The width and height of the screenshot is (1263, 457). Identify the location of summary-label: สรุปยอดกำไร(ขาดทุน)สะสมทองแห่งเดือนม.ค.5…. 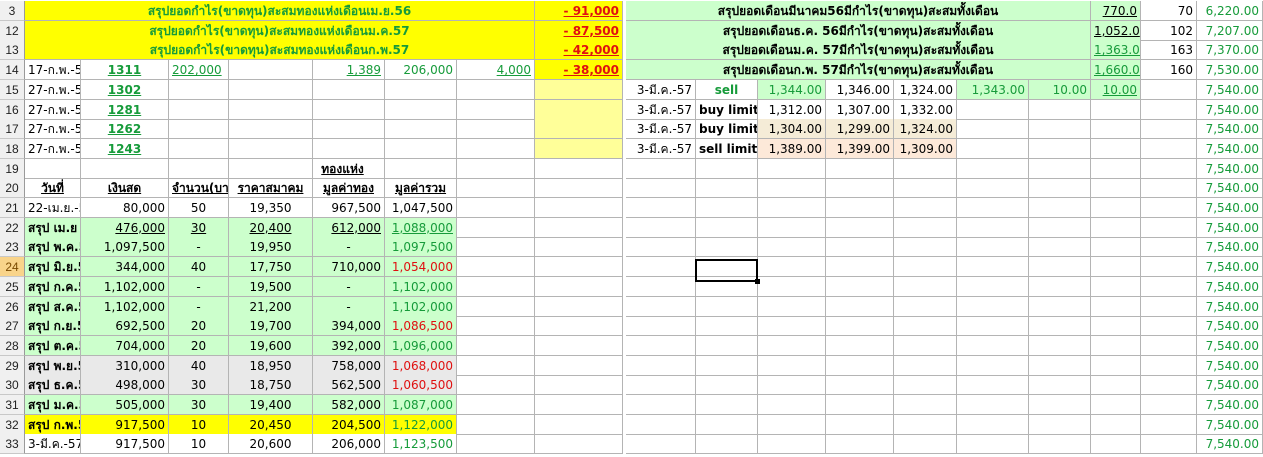
(280, 30).